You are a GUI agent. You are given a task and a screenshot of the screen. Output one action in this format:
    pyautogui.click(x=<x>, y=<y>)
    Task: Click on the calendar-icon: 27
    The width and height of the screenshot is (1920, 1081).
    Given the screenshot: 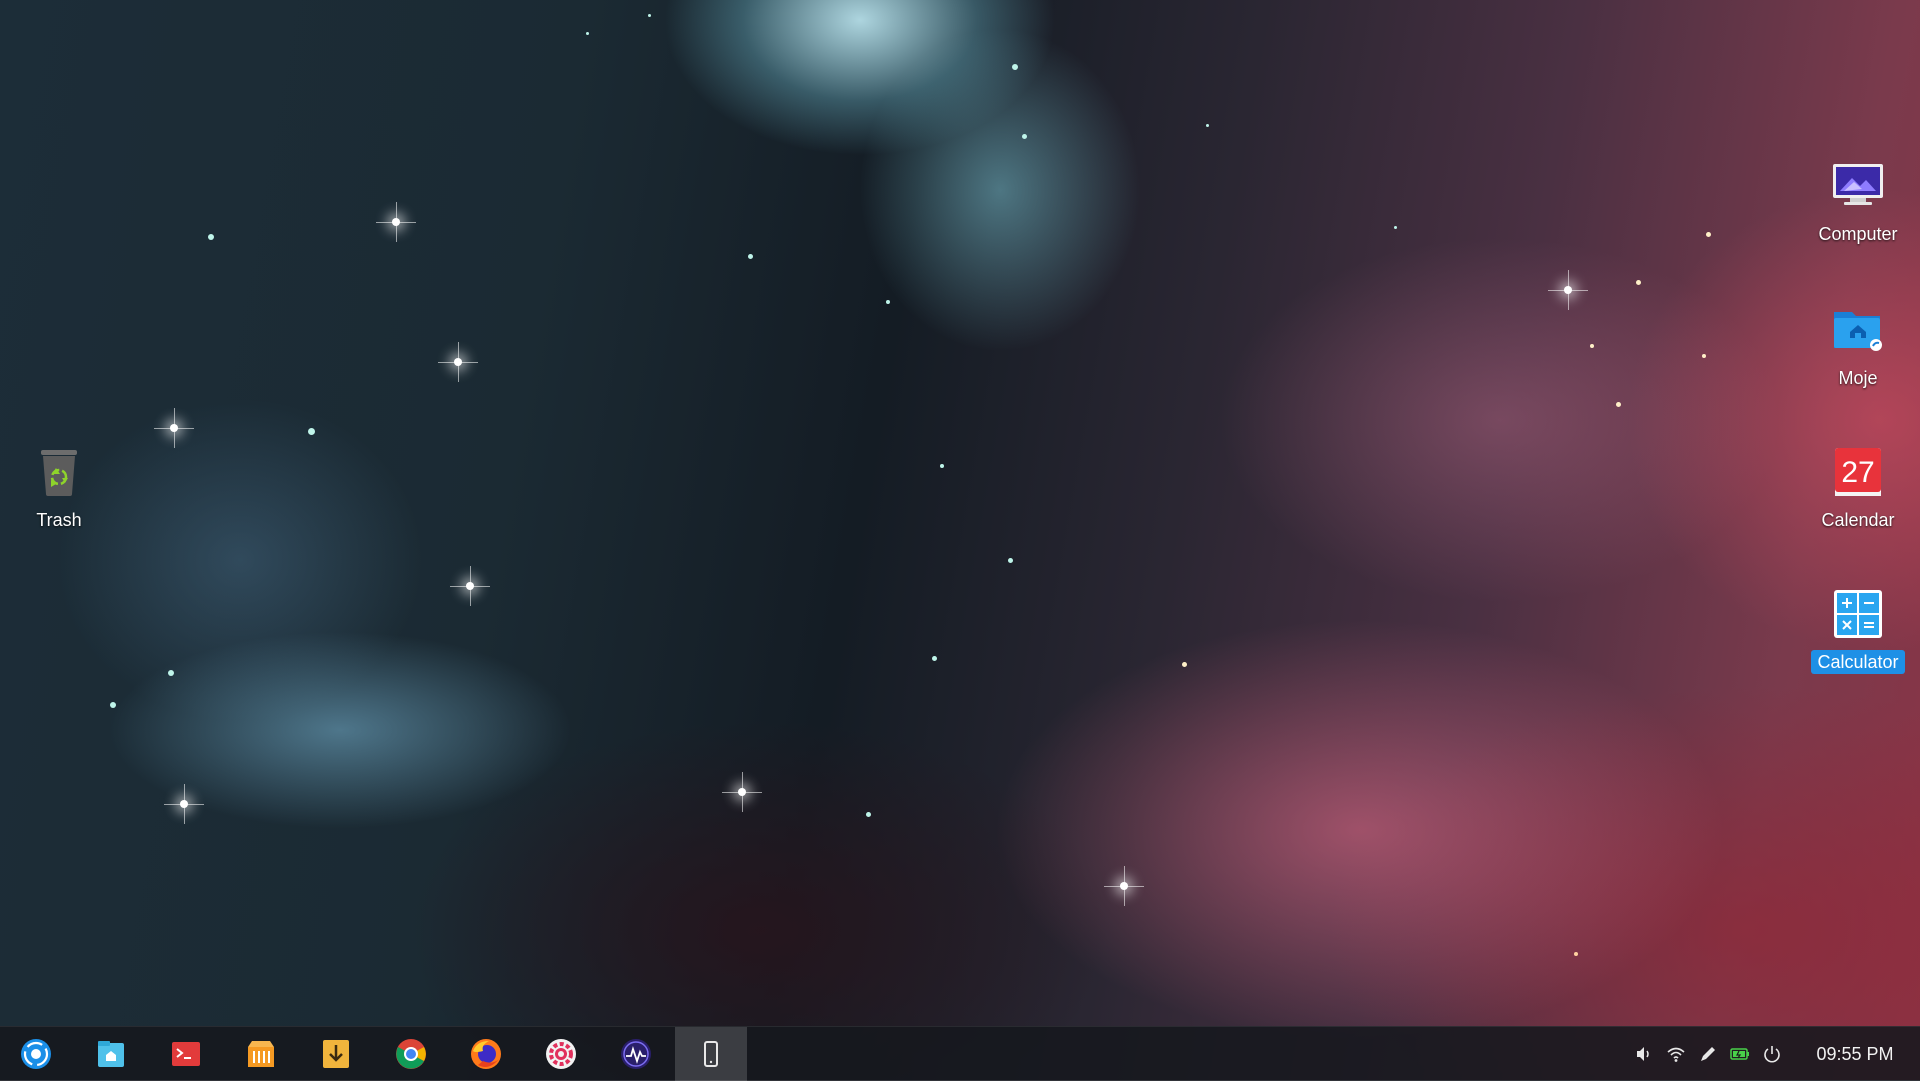 What is the action you would take?
    pyautogui.click(x=1858, y=472)
    